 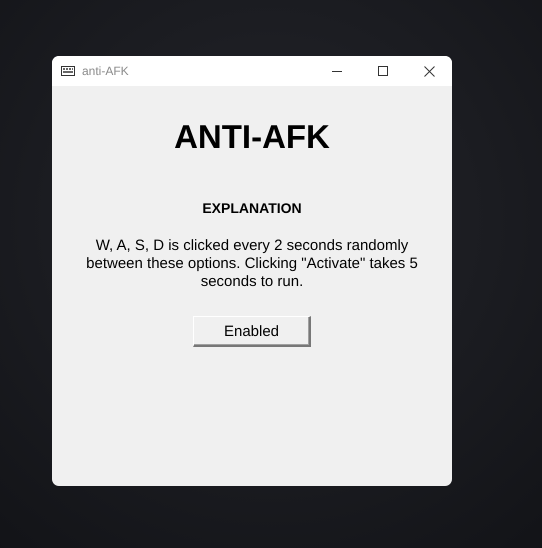 I want to click on maximize-icon, so click(x=383, y=71).